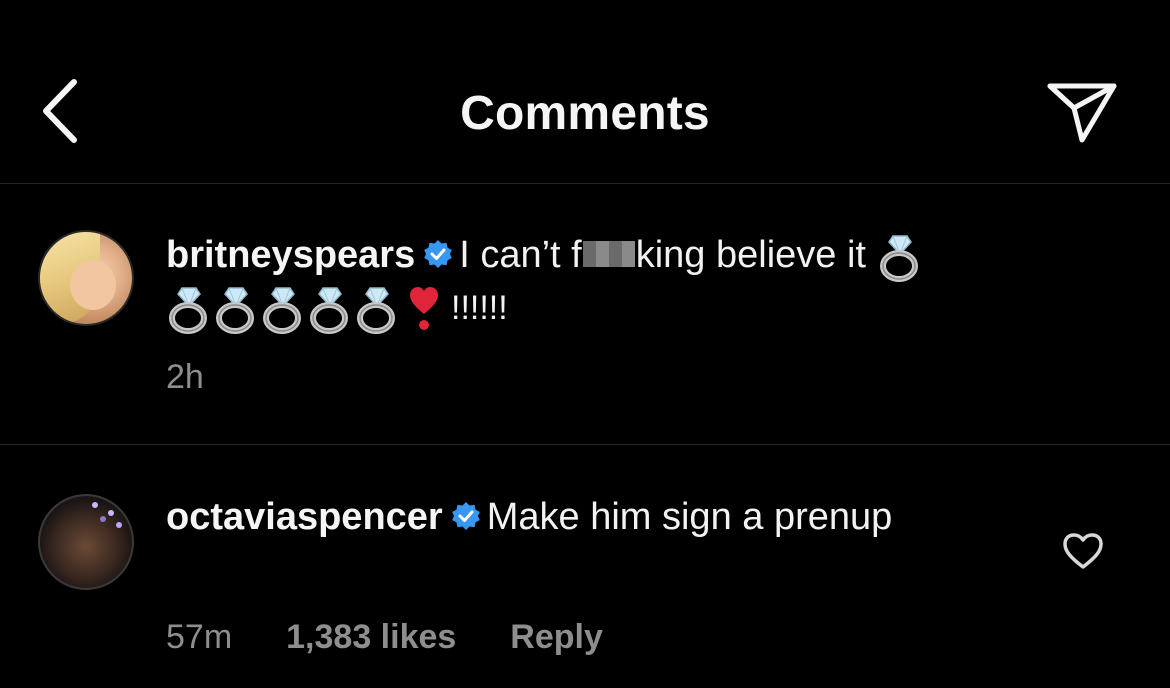 Image resolution: width=1170 pixels, height=688 pixels. Describe the element at coordinates (185, 377) in the screenshot. I see `comment-timestamp: 2h` at that location.